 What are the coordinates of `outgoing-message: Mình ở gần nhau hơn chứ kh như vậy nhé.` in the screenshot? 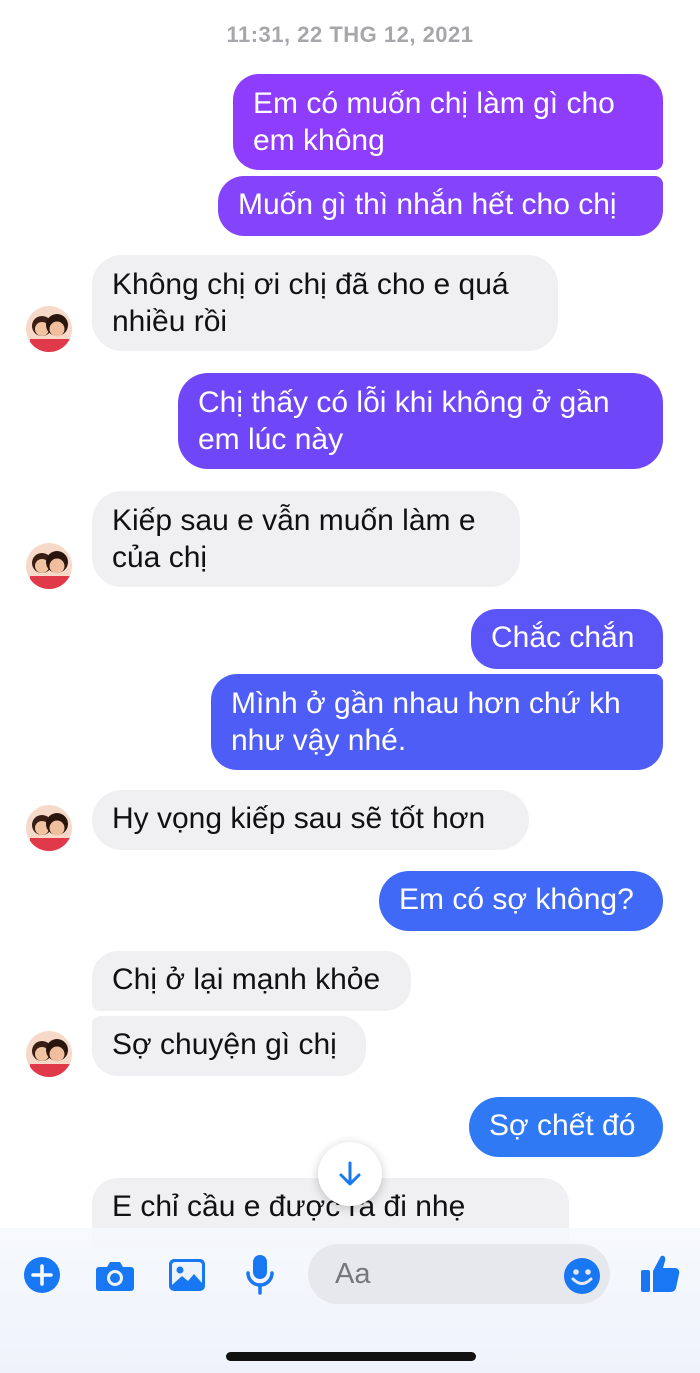 It's located at (437, 722).